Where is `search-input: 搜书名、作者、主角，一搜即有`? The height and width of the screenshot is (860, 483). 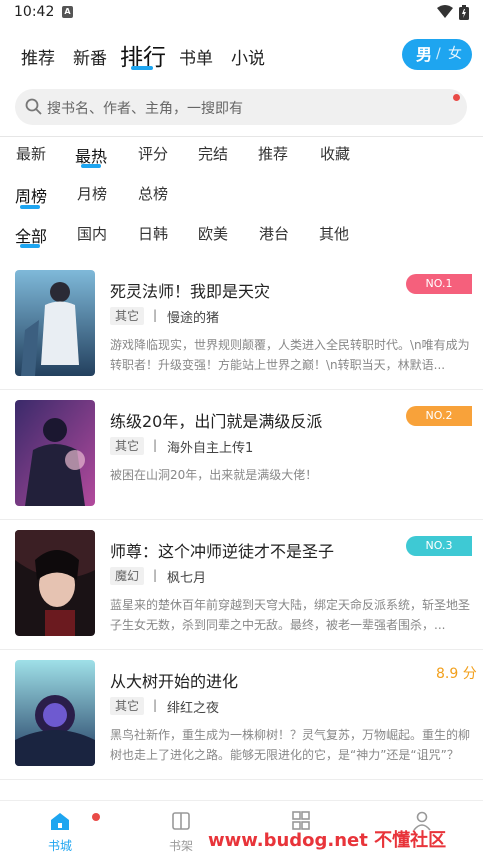 search-input: 搜书名、作者、主角，一搜即有 is located at coordinates (241, 107).